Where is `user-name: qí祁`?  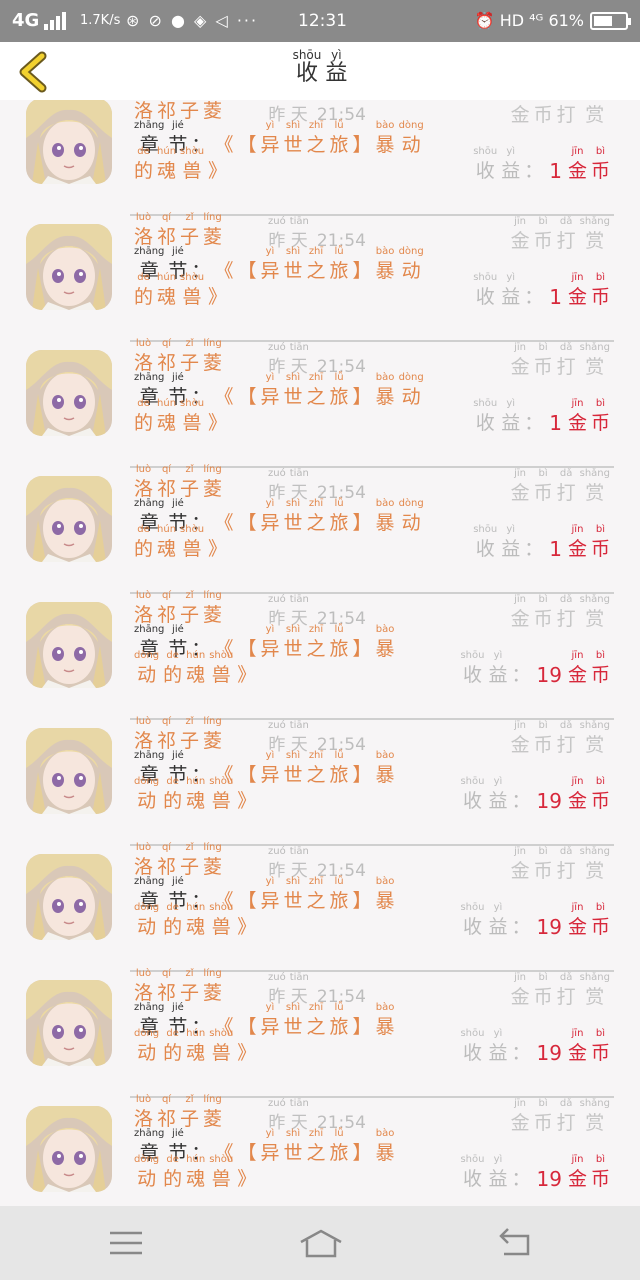
user-name: qí祁 is located at coordinates (166, 609).